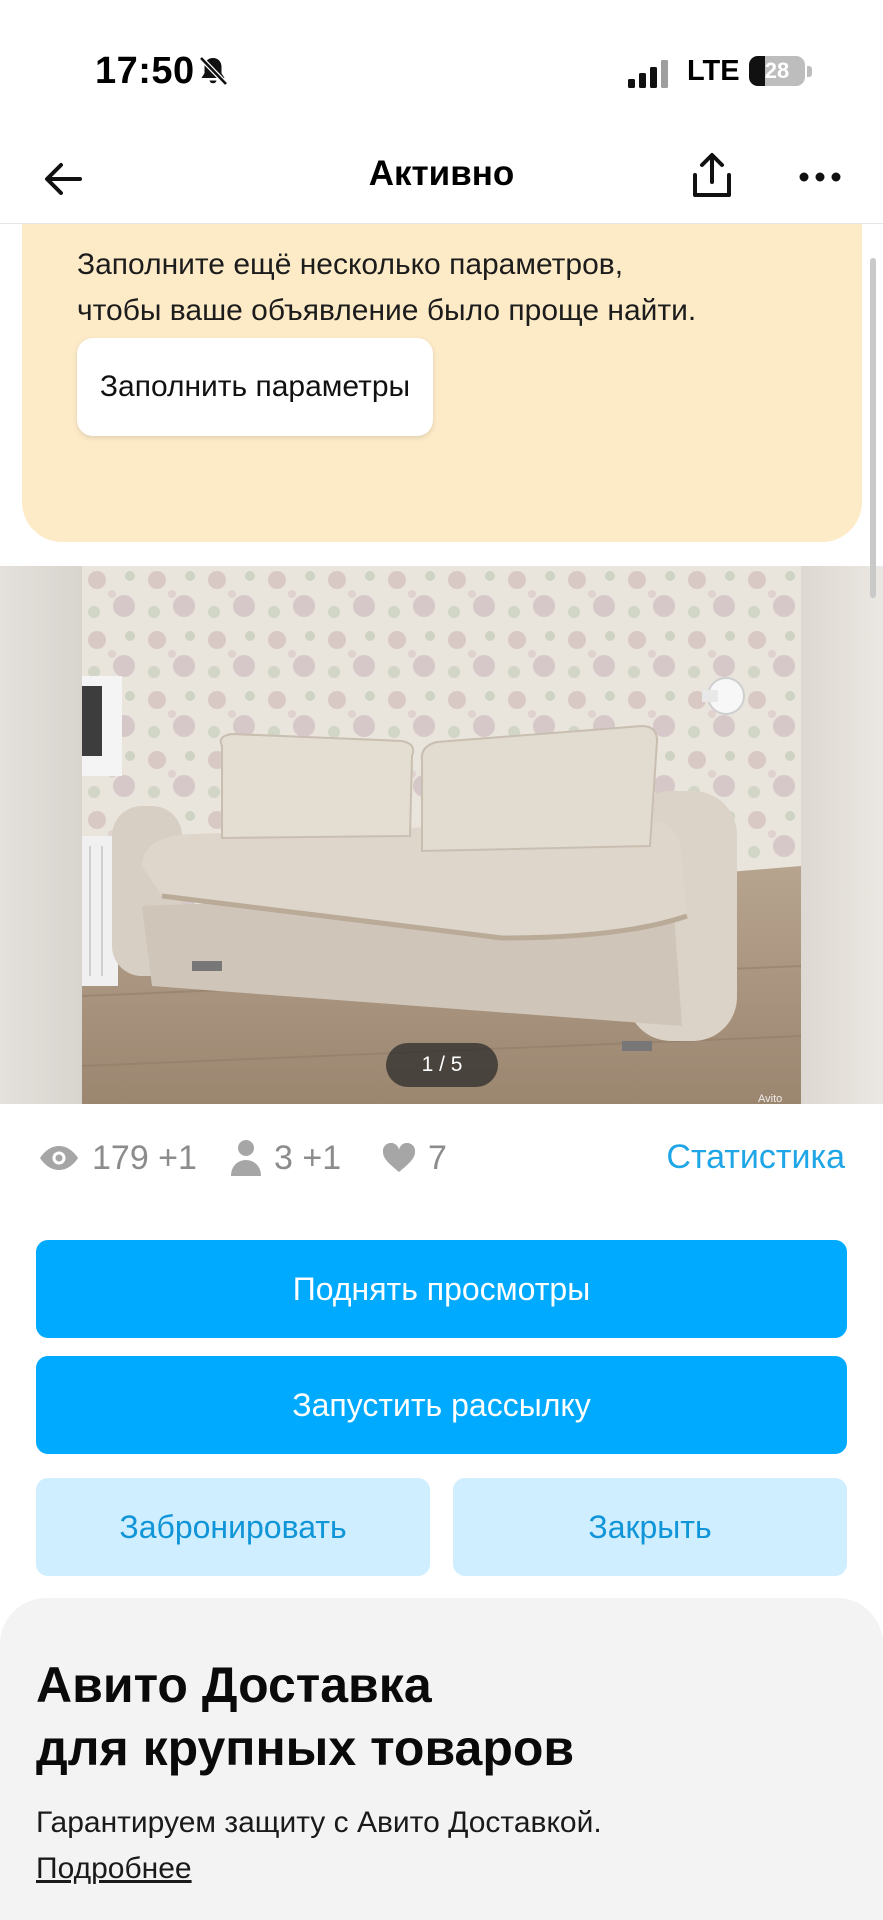 The height and width of the screenshot is (1920, 883). What do you see at coordinates (809, 71) in the screenshot?
I see `battery-tip` at bounding box center [809, 71].